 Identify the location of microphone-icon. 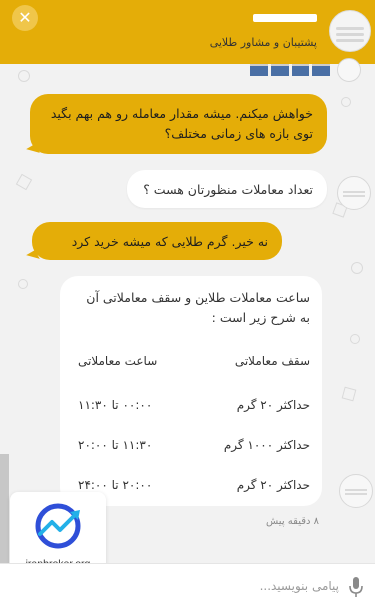
(356, 587).